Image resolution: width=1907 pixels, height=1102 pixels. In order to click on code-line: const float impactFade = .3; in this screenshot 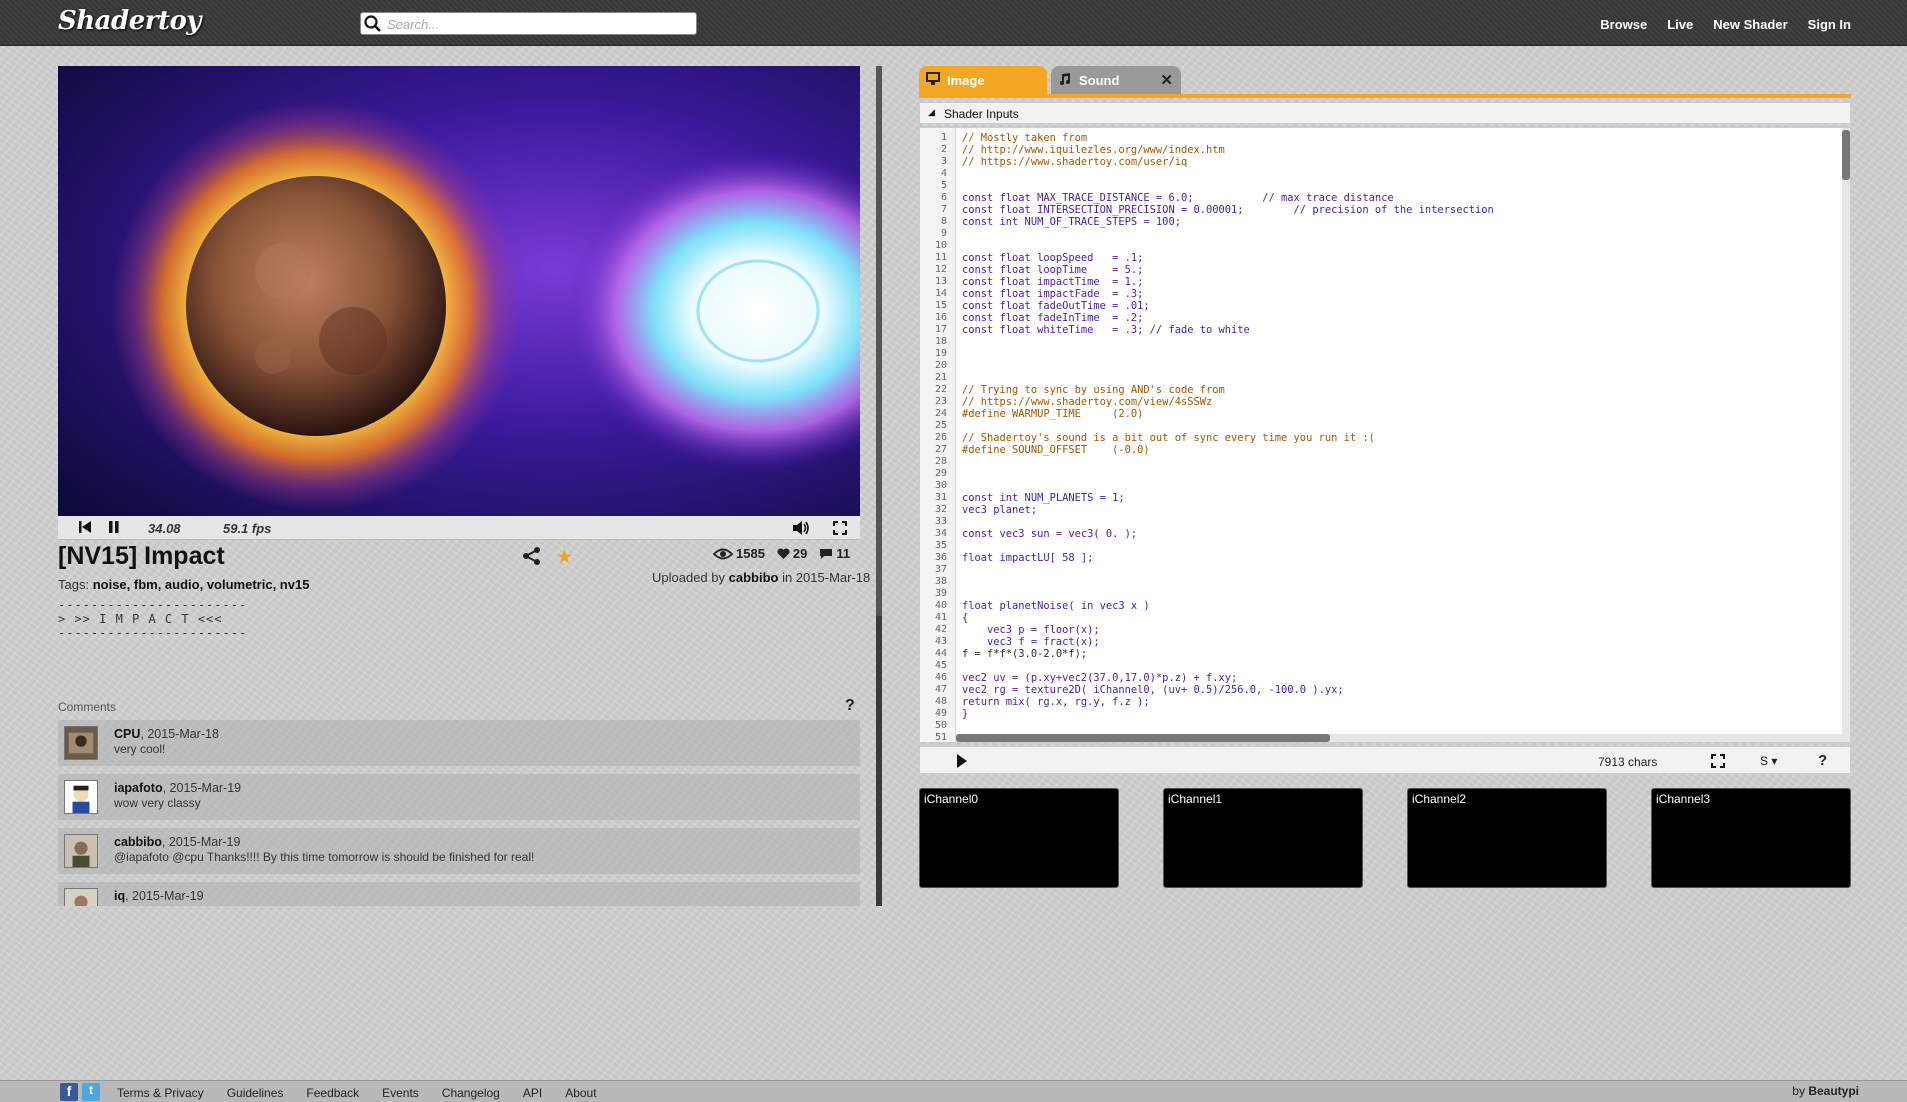, I will do `click(1052, 294)`.